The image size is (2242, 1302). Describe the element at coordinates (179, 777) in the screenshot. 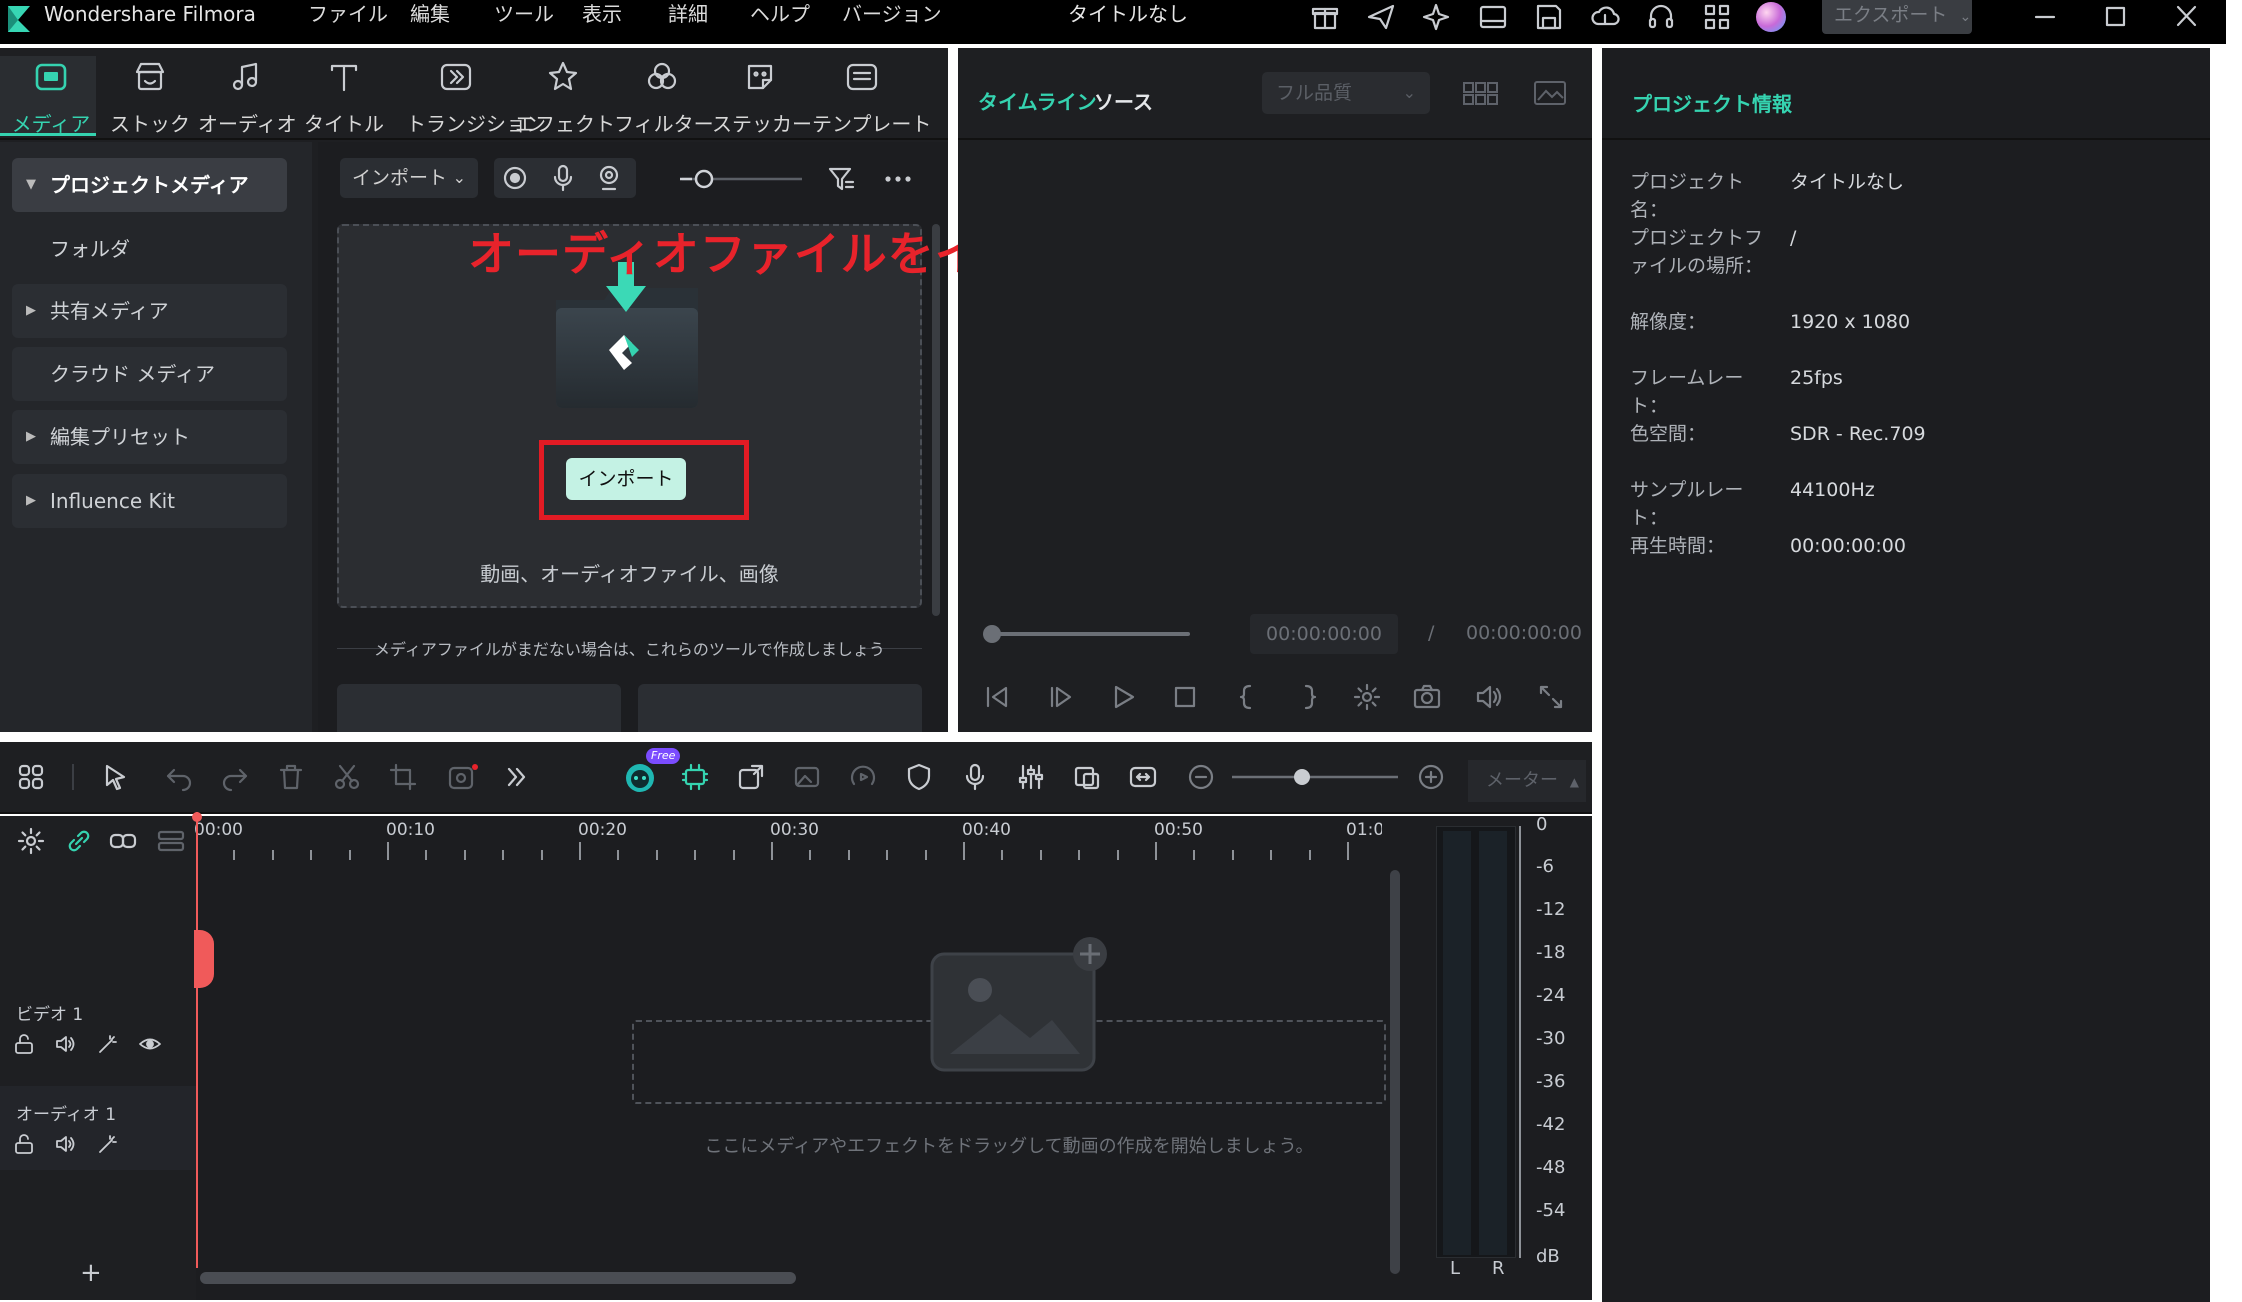

I see `undo-icon` at that location.